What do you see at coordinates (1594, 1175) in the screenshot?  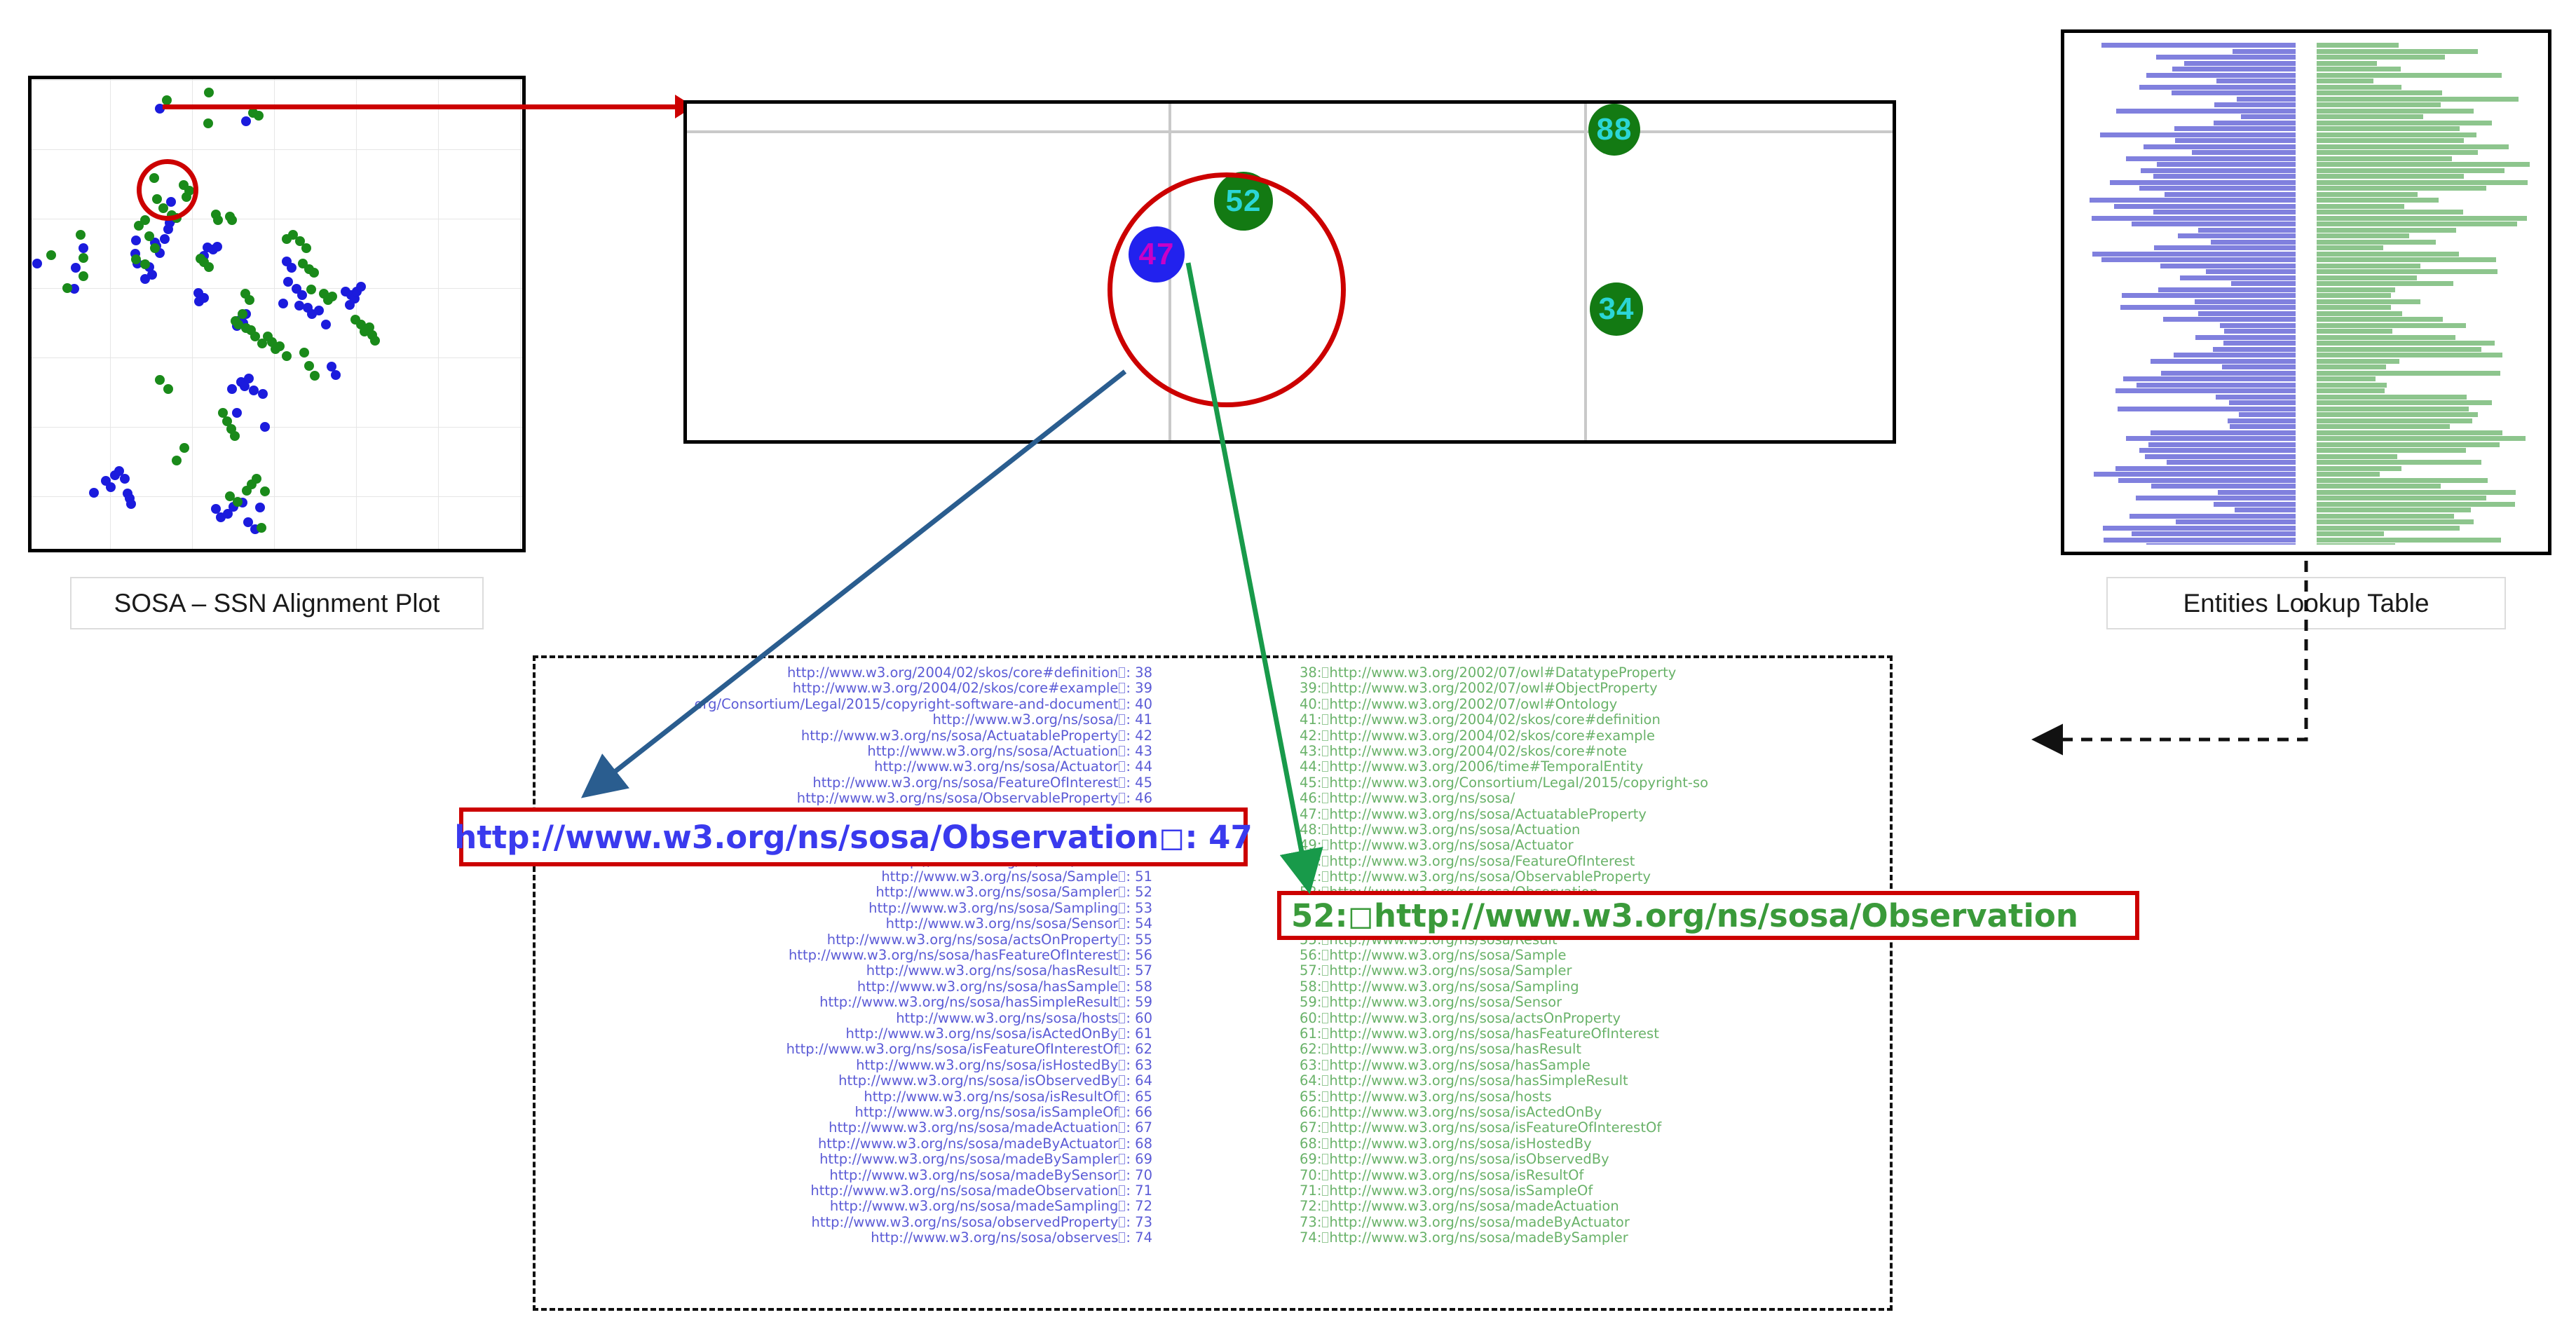 I see `uri-row-right: 70: http://www.w3.org/ns/sosa/isResultOf` at bounding box center [1594, 1175].